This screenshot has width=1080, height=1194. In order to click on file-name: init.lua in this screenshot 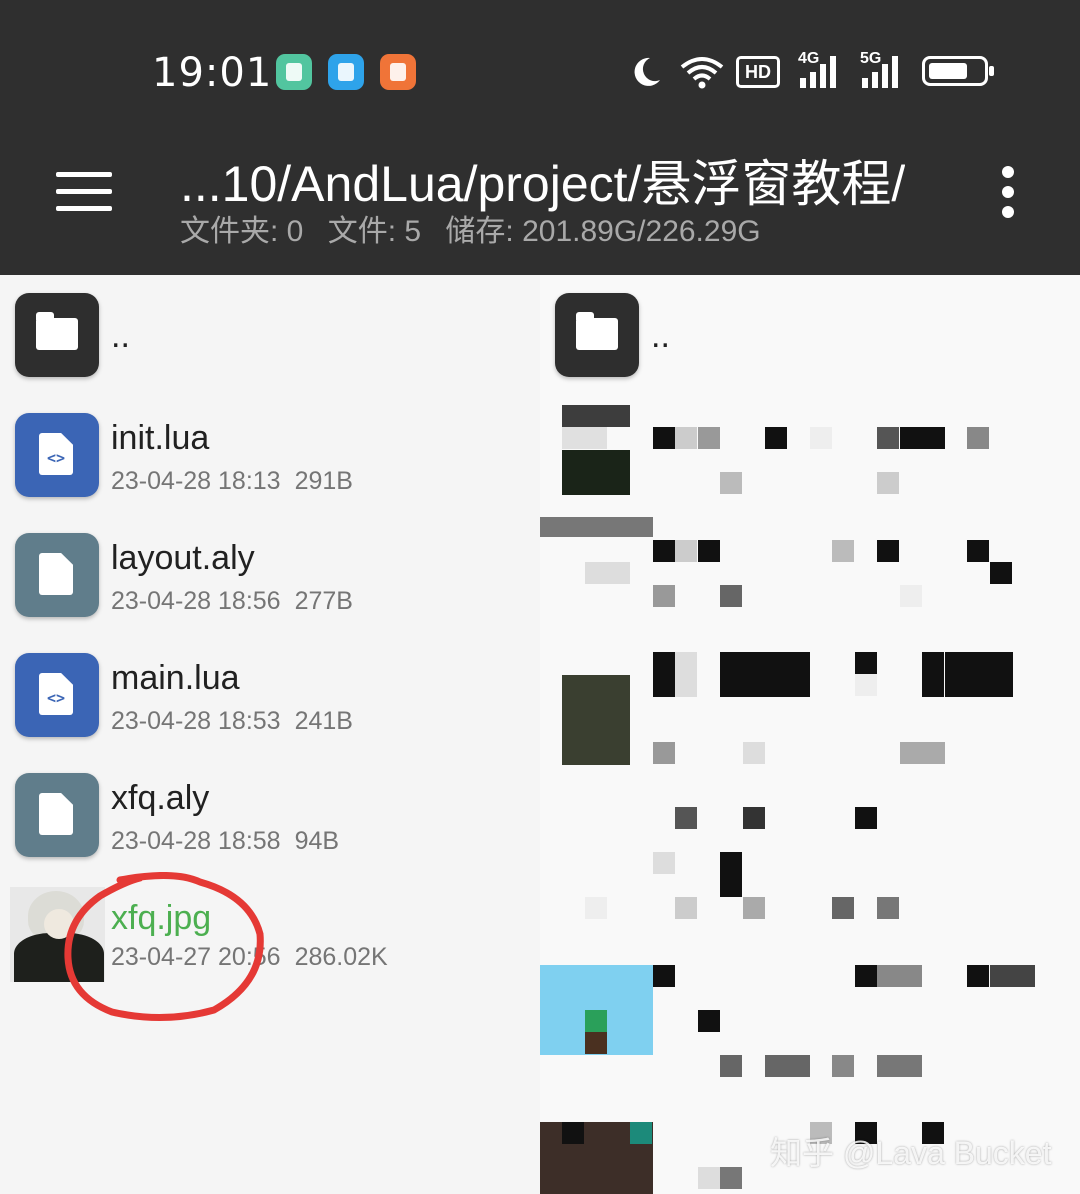, I will do `click(160, 438)`.